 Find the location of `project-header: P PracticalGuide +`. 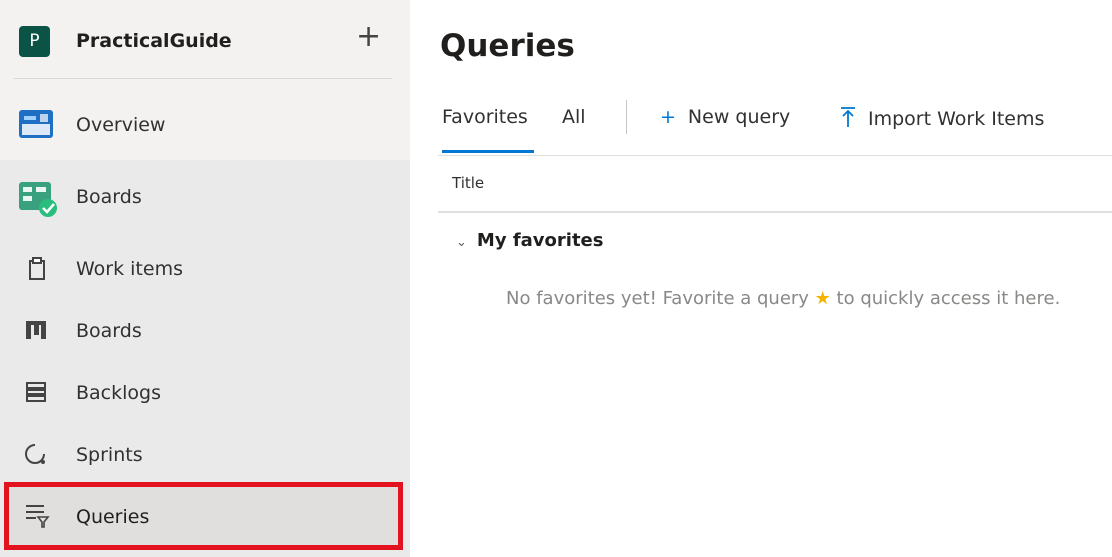

project-header: P PracticalGuide + is located at coordinates (205, 40).